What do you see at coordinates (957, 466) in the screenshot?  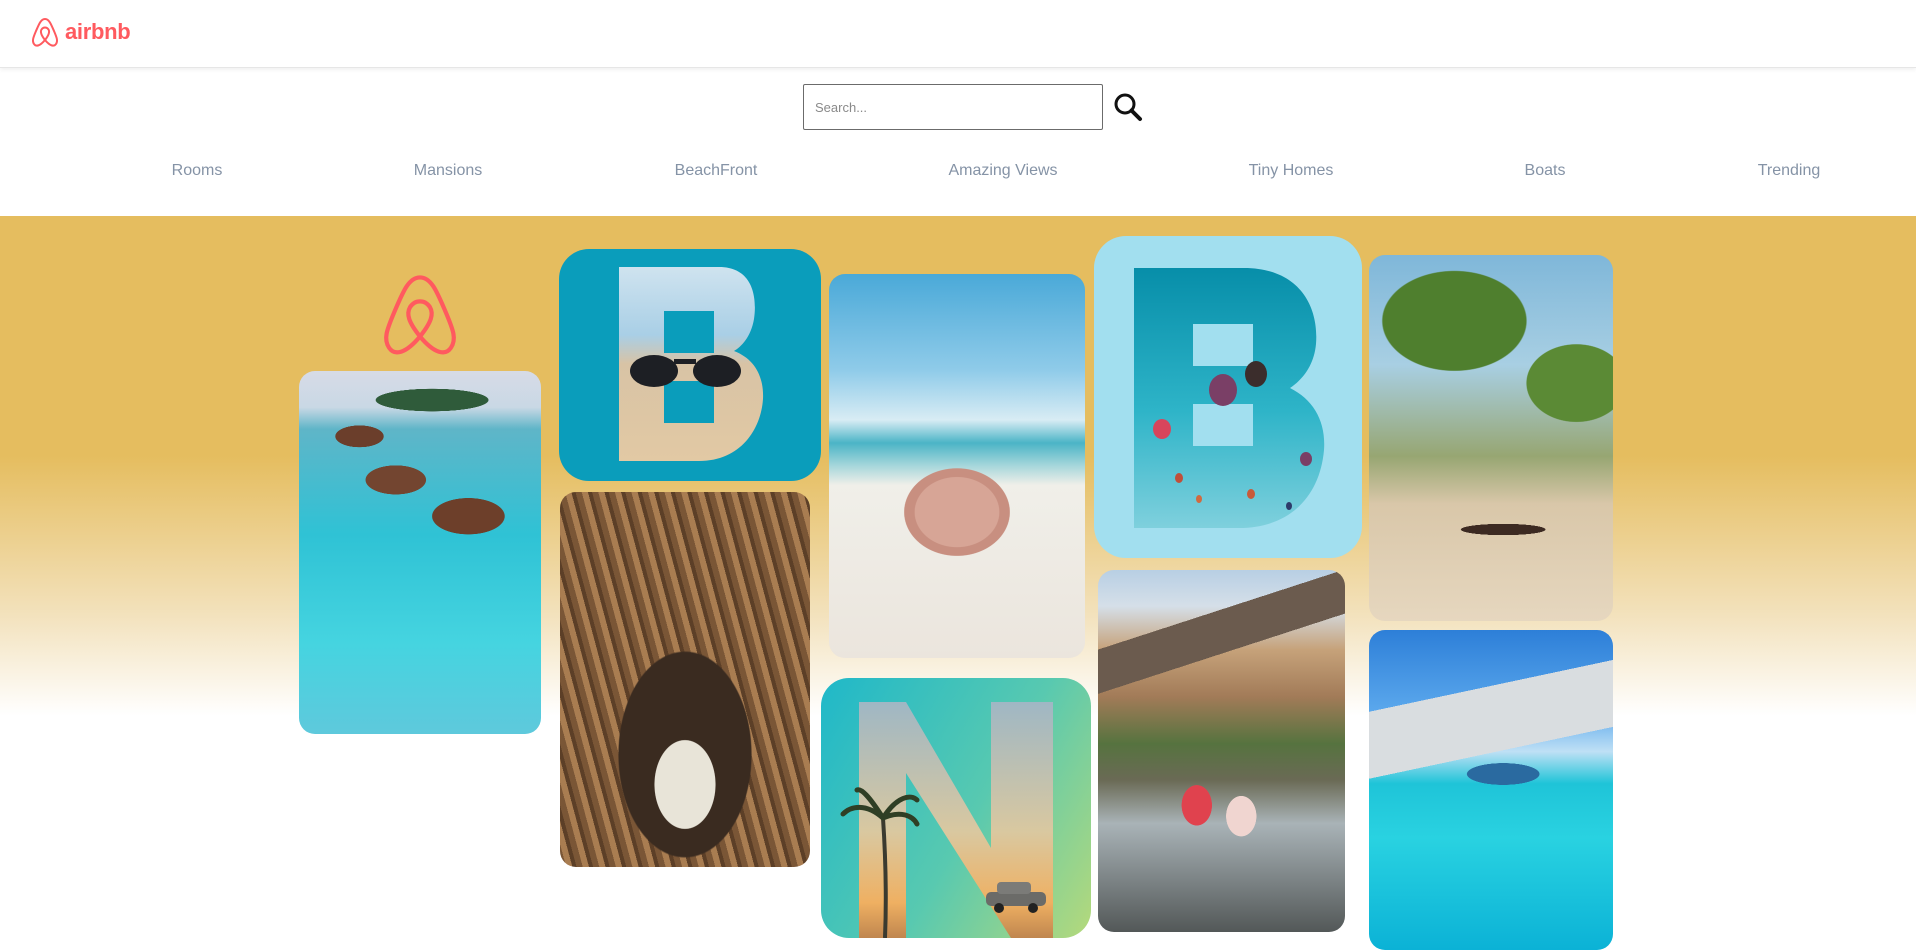 I see `beach-hat-image` at bounding box center [957, 466].